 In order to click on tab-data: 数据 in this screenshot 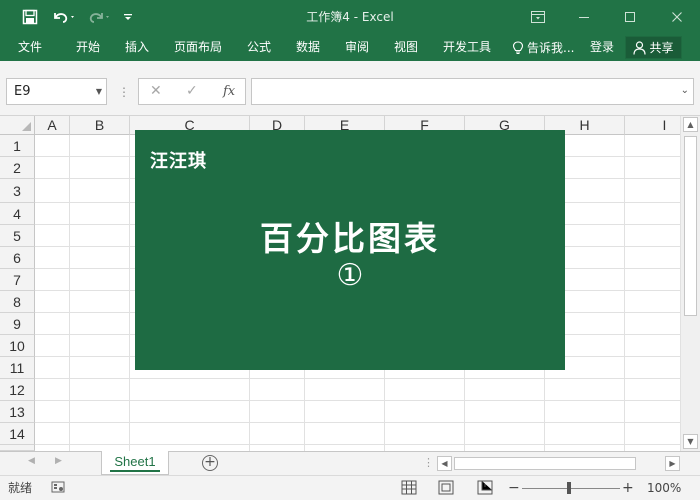, I will do `click(308, 47)`.